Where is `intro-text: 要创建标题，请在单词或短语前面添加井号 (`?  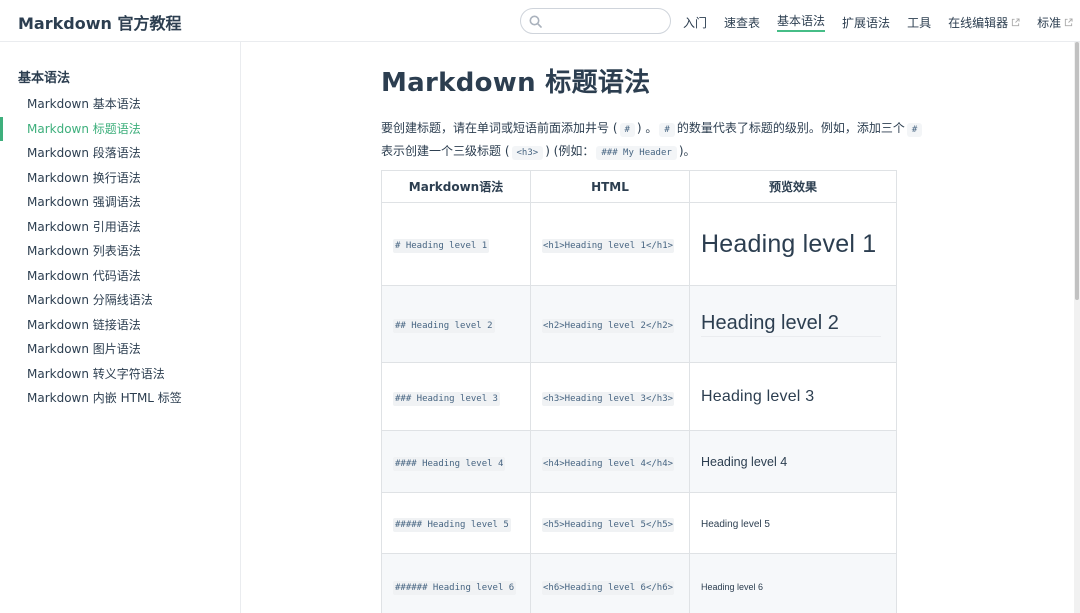
intro-text: 要创建标题，请在单词或短语前面添加井号 ( is located at coordinates (499, 128).